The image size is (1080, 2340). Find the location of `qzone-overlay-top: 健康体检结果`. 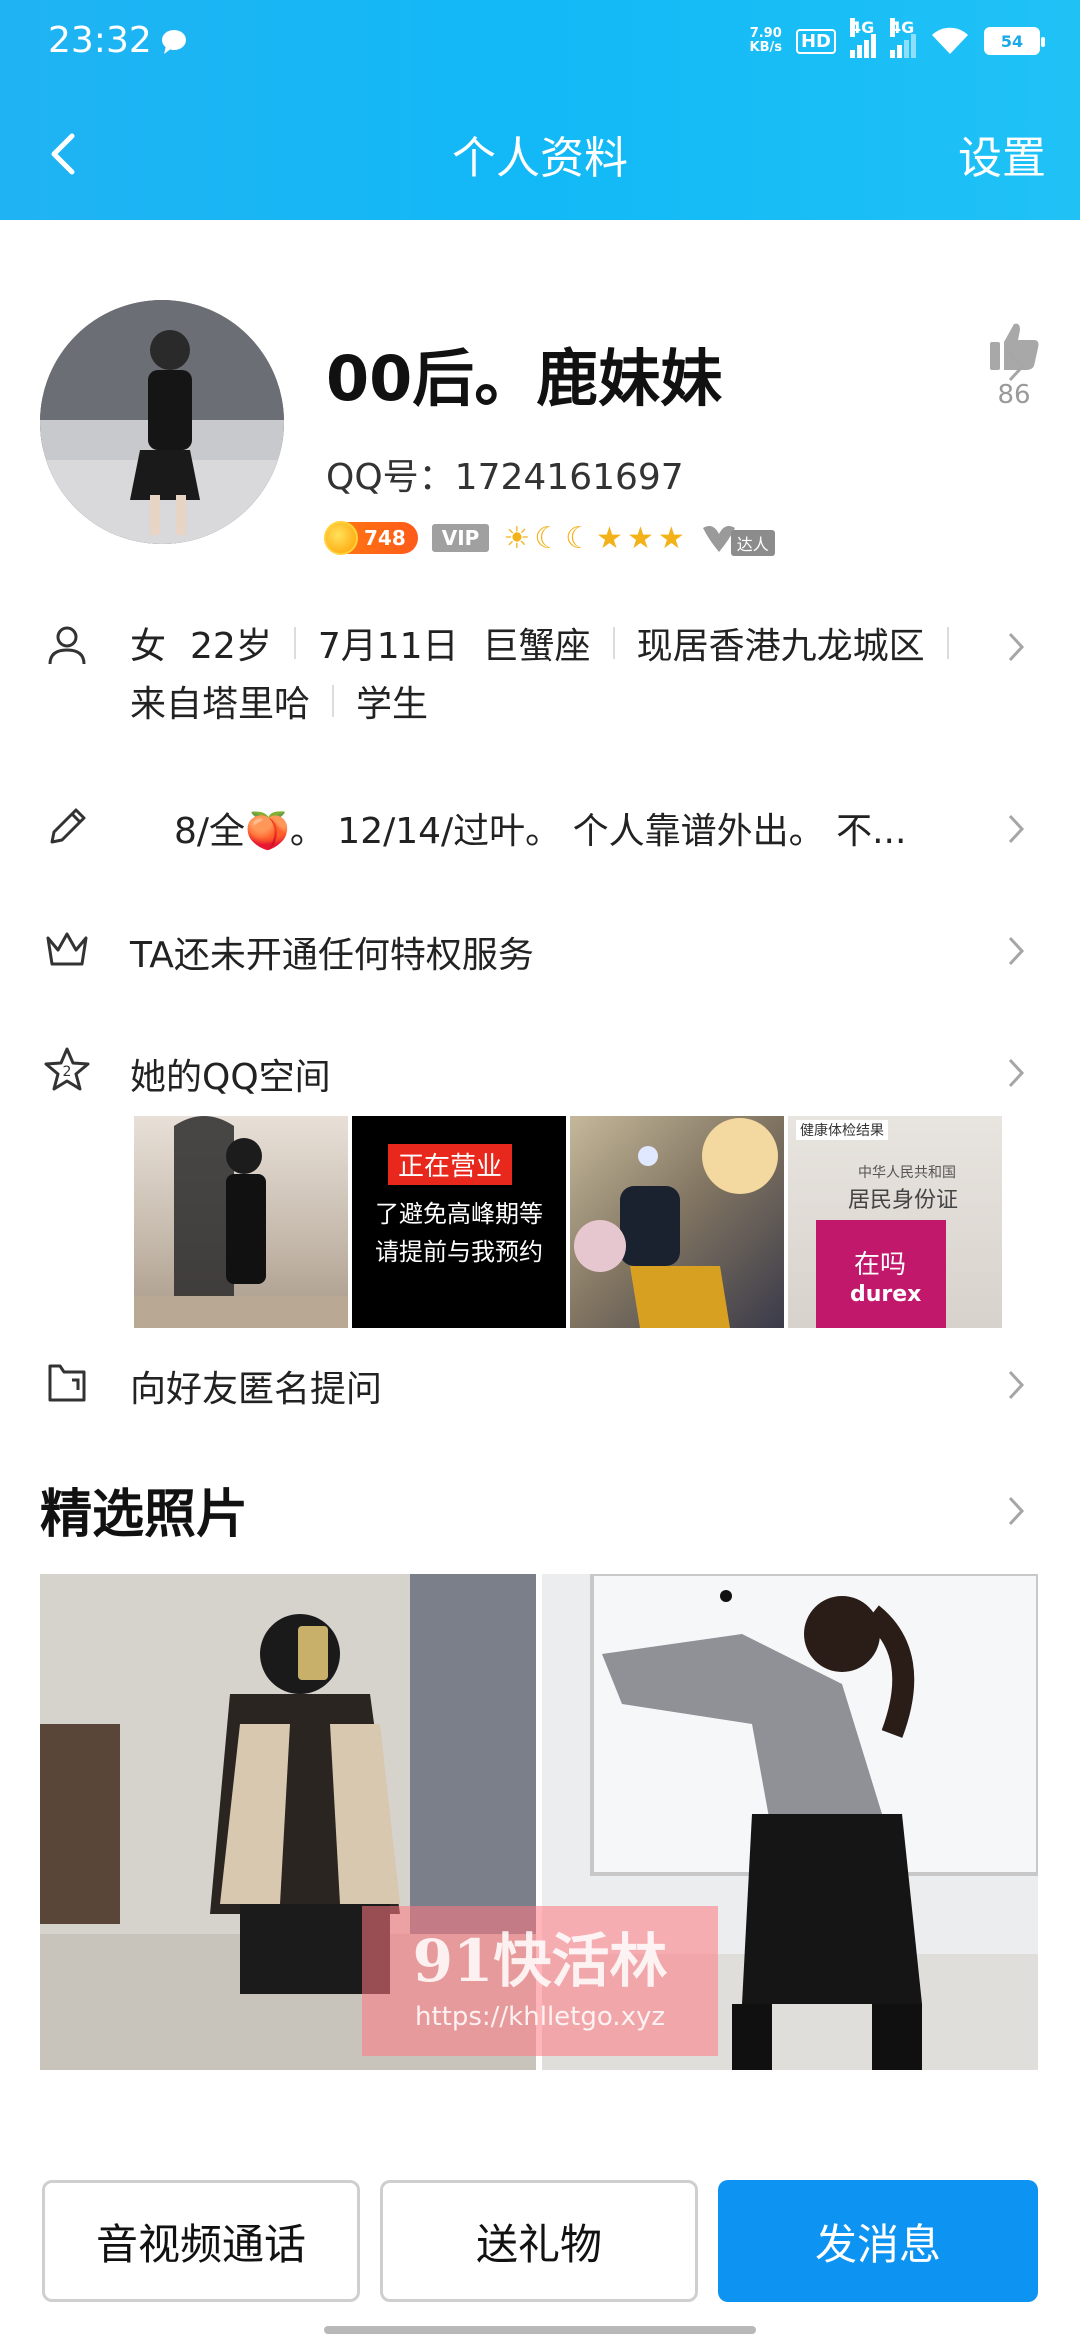

qzone-overlay-top: 健康体检结果 is located at coordinates (842, 1130).